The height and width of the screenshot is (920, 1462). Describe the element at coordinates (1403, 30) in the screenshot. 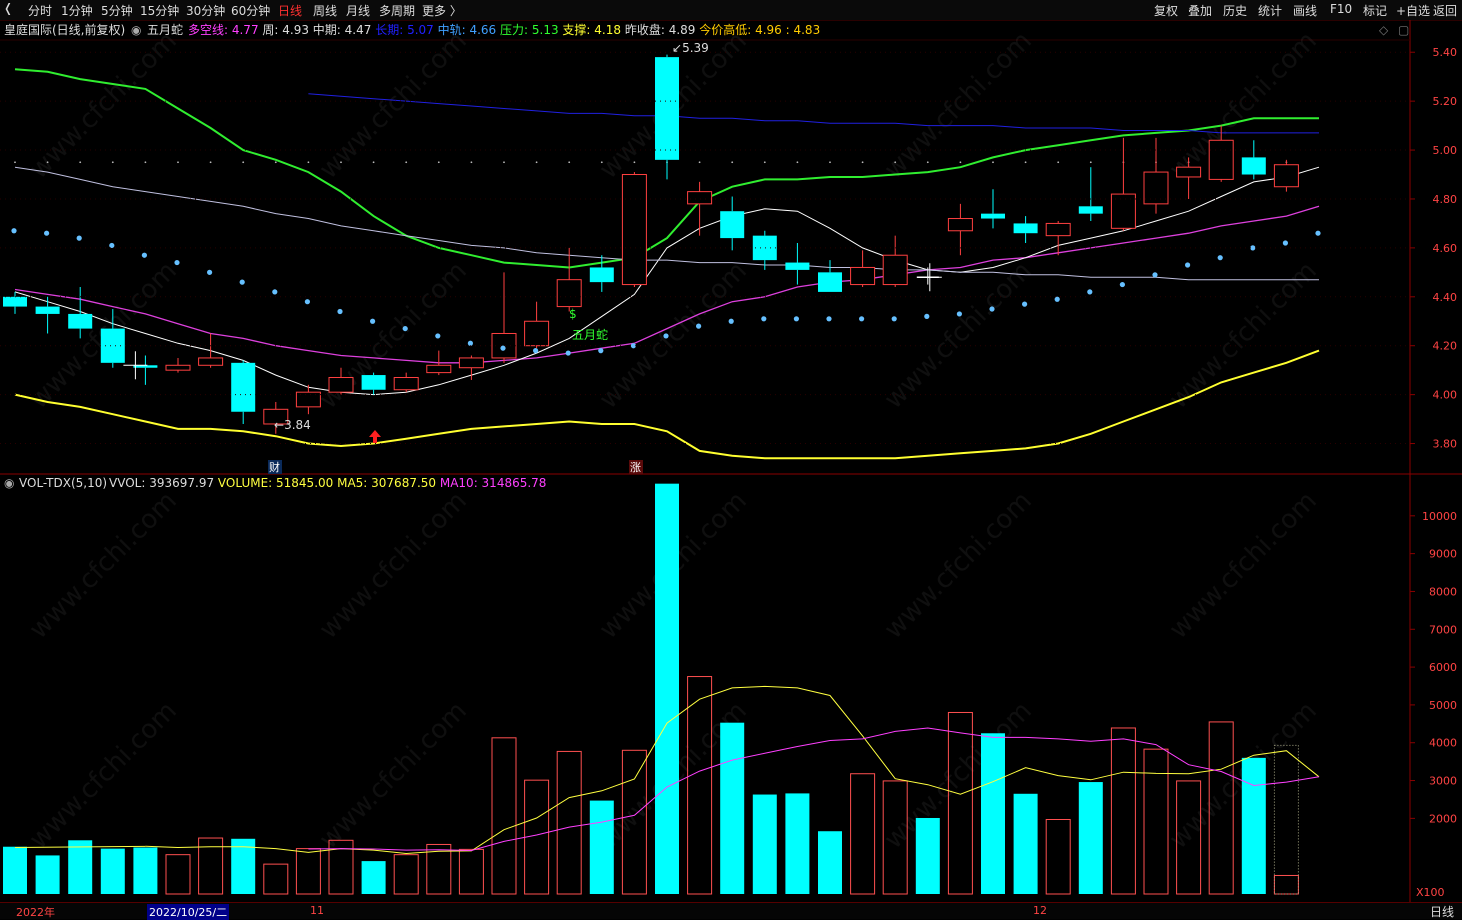

I see `window-icon: ▢` at that location.